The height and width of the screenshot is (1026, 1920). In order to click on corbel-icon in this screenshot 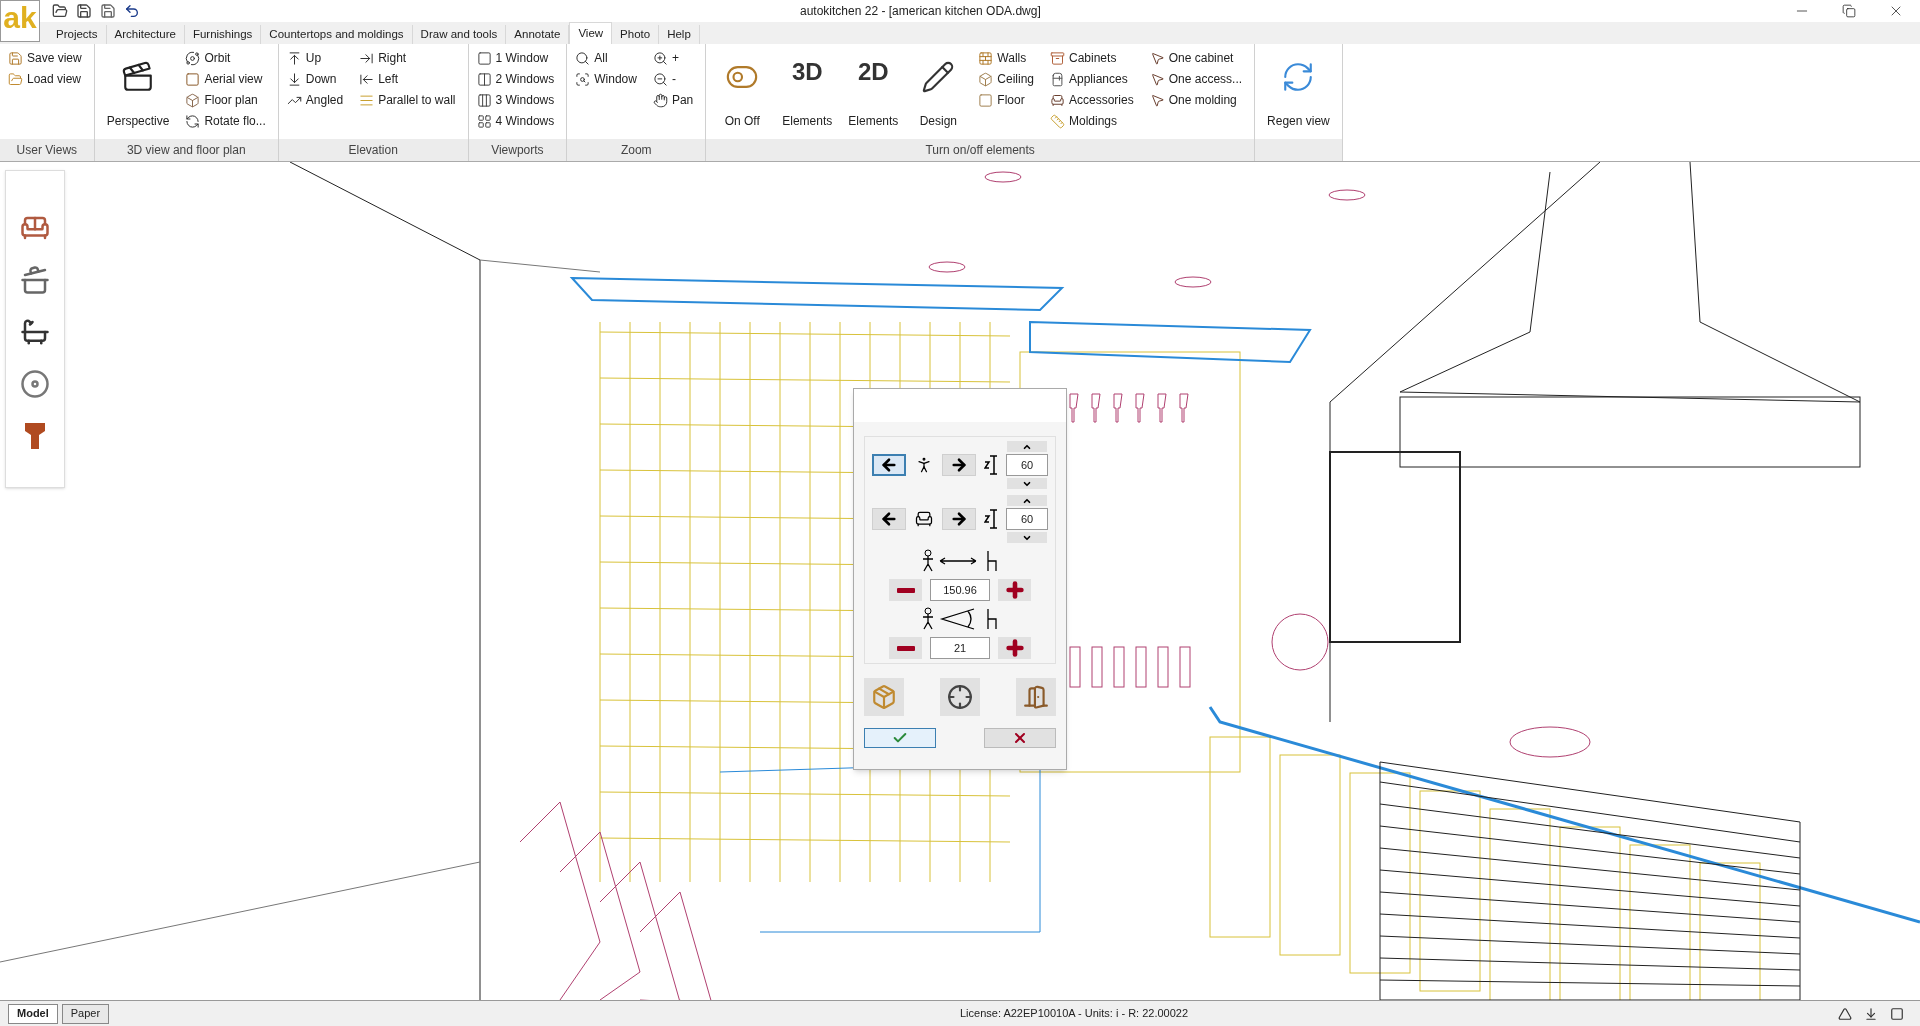, I will do `click(35, 436)`.